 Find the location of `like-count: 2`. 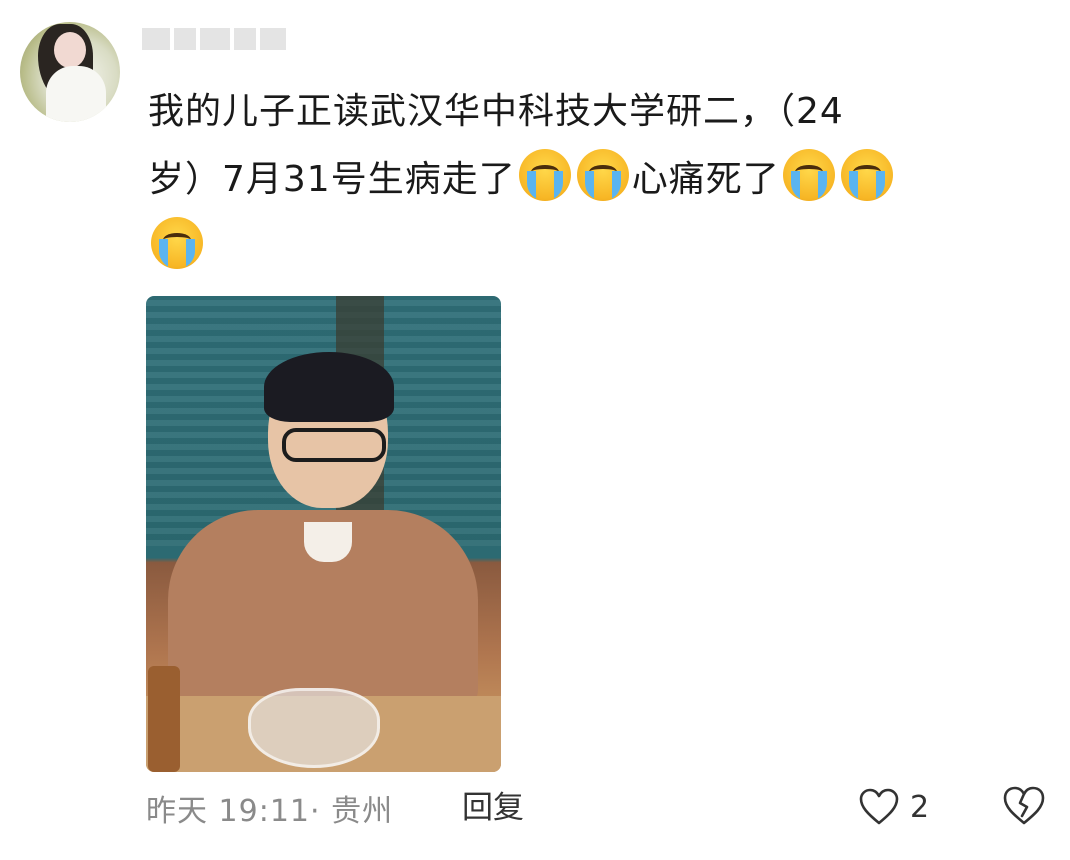

like-count: 2 is located at coordinates (920, 807).